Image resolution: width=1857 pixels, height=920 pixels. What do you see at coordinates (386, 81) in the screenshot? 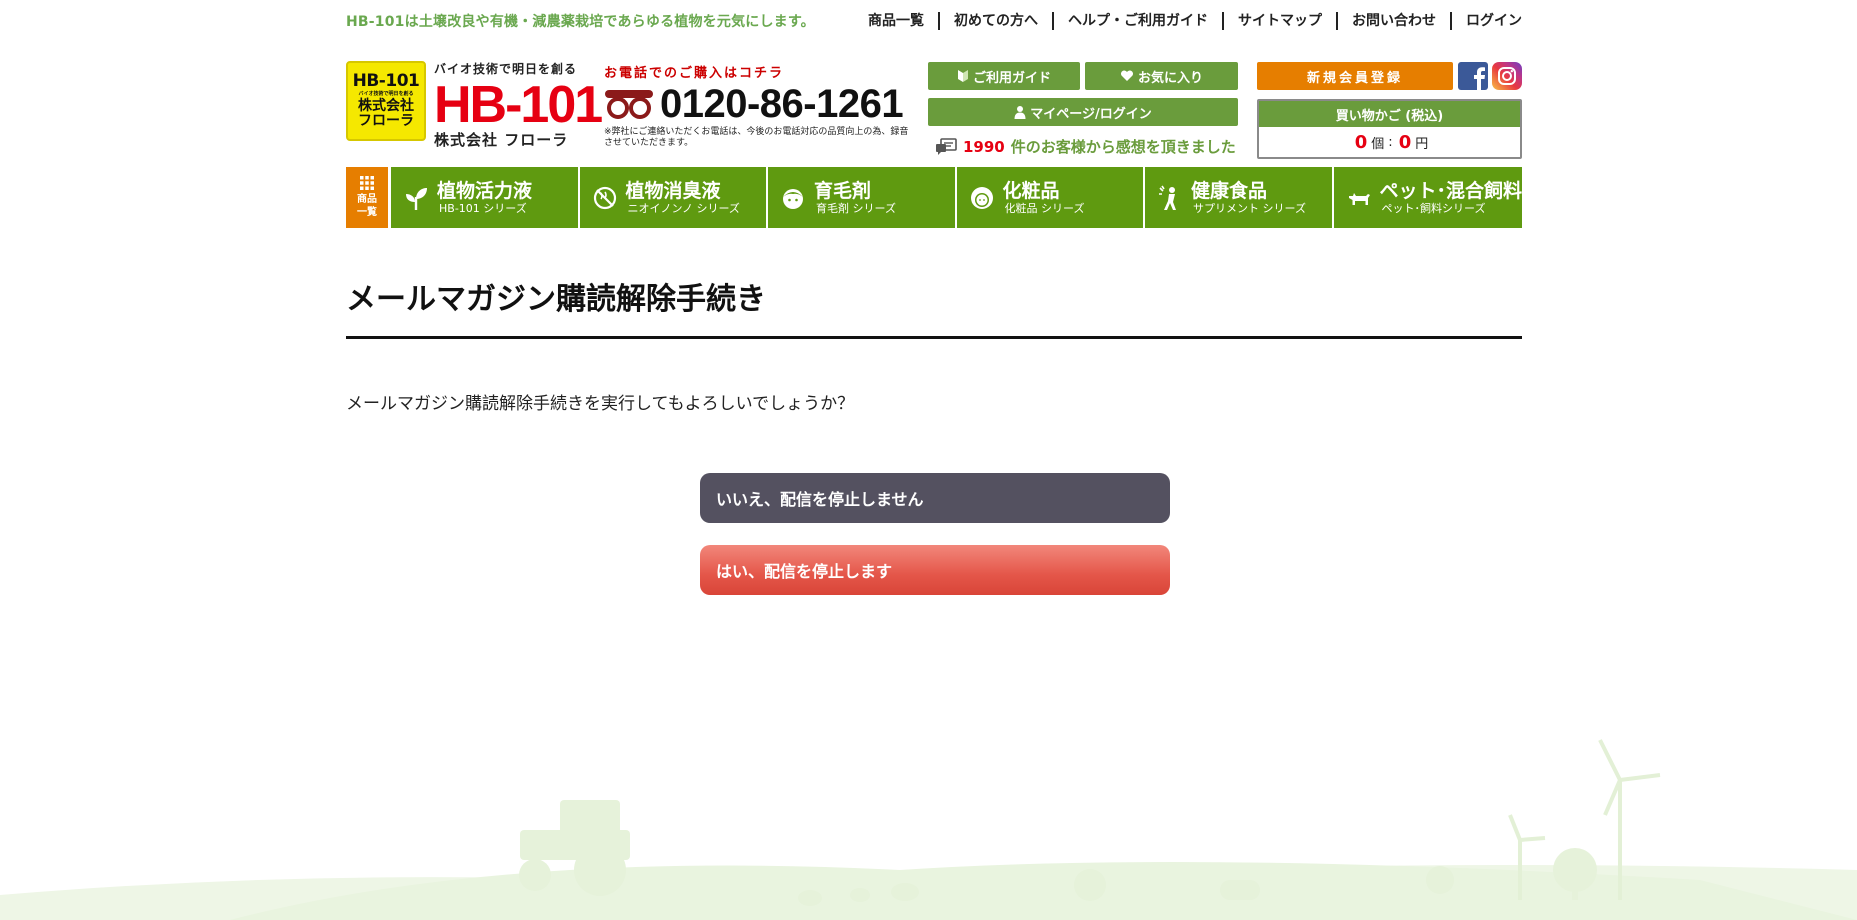
I see `logo-badge-name: HB-101` at bounding box center [386, 81].